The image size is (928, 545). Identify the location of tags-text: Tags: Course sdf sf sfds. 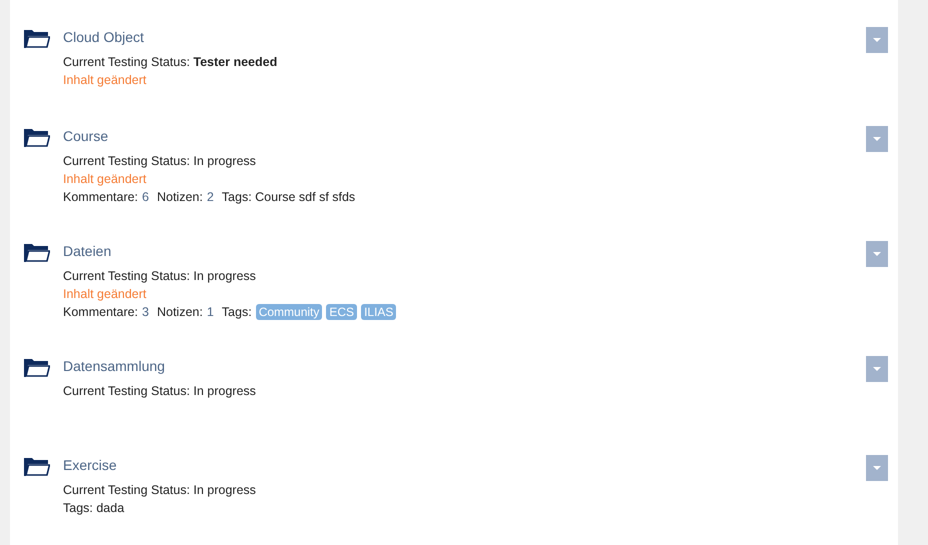
(289, 197).